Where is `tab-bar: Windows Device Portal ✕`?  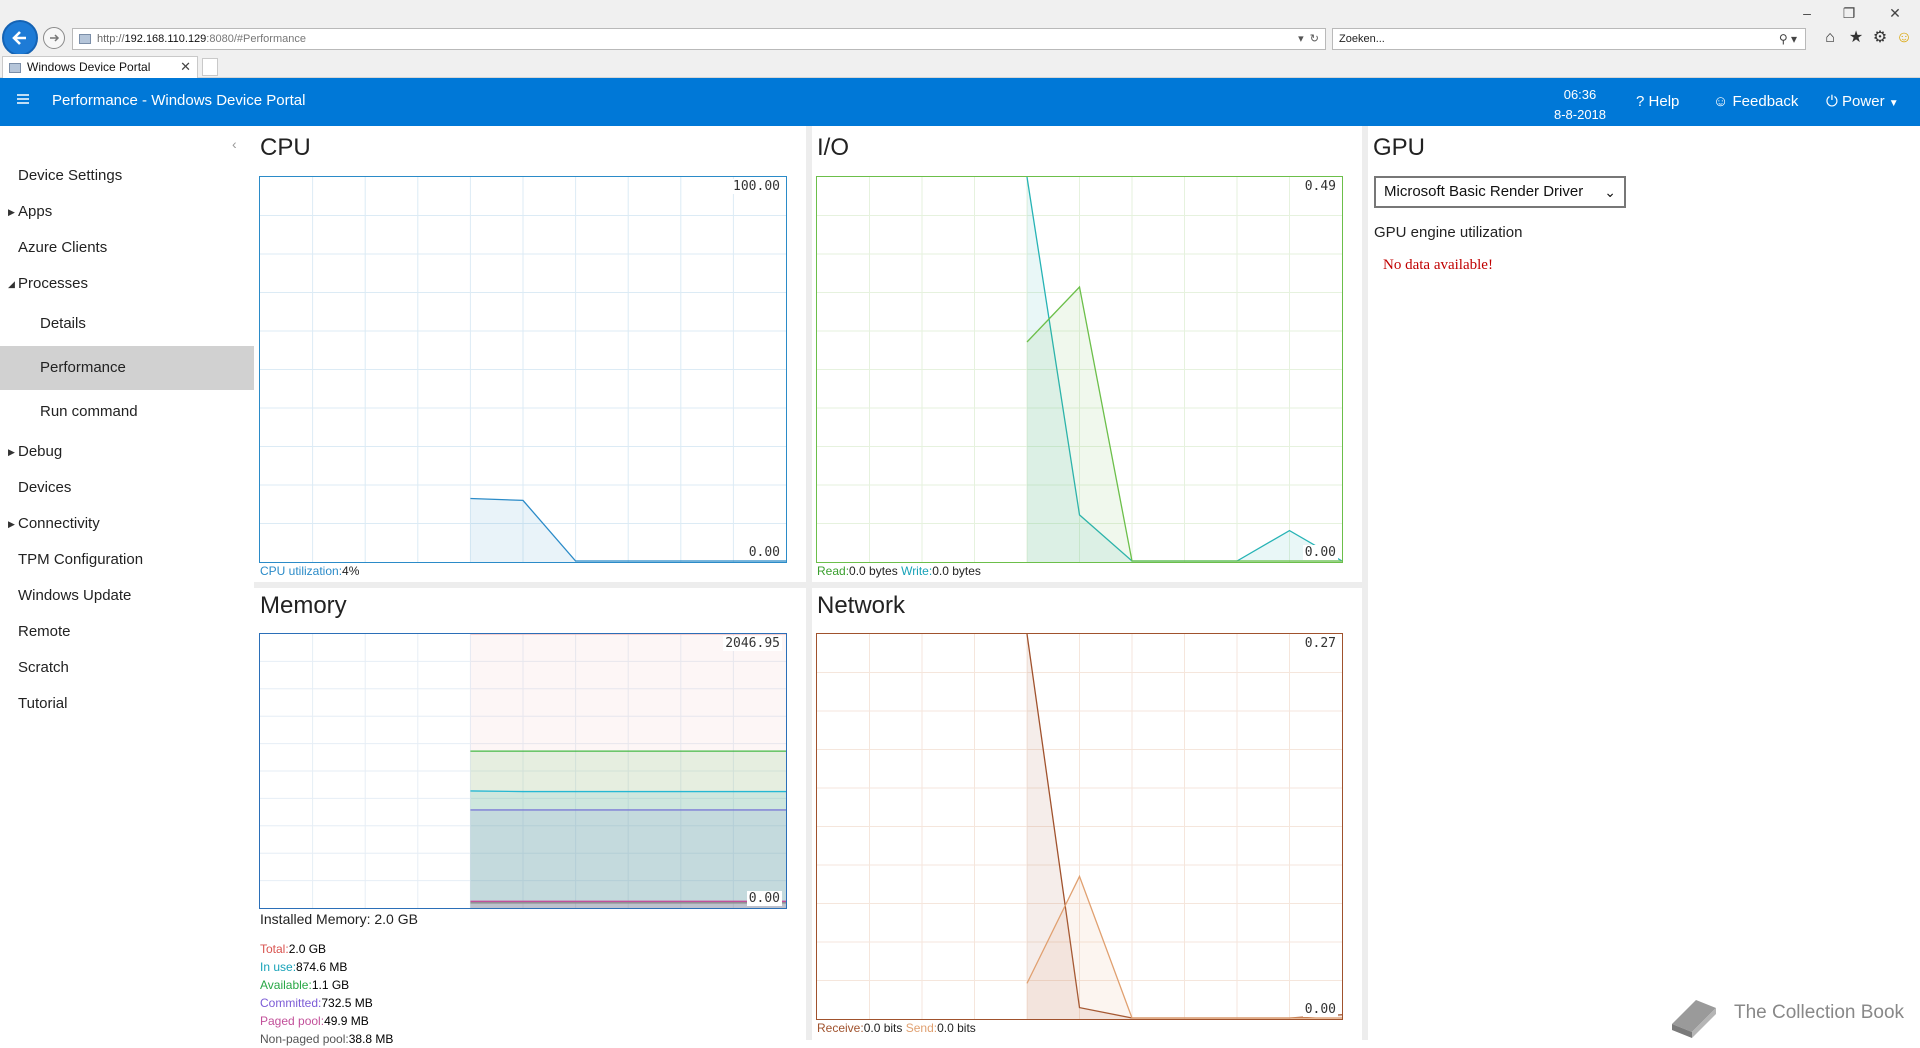 tab-bar: Windows Device Portal ✕ is located at coordinates (960, 66).